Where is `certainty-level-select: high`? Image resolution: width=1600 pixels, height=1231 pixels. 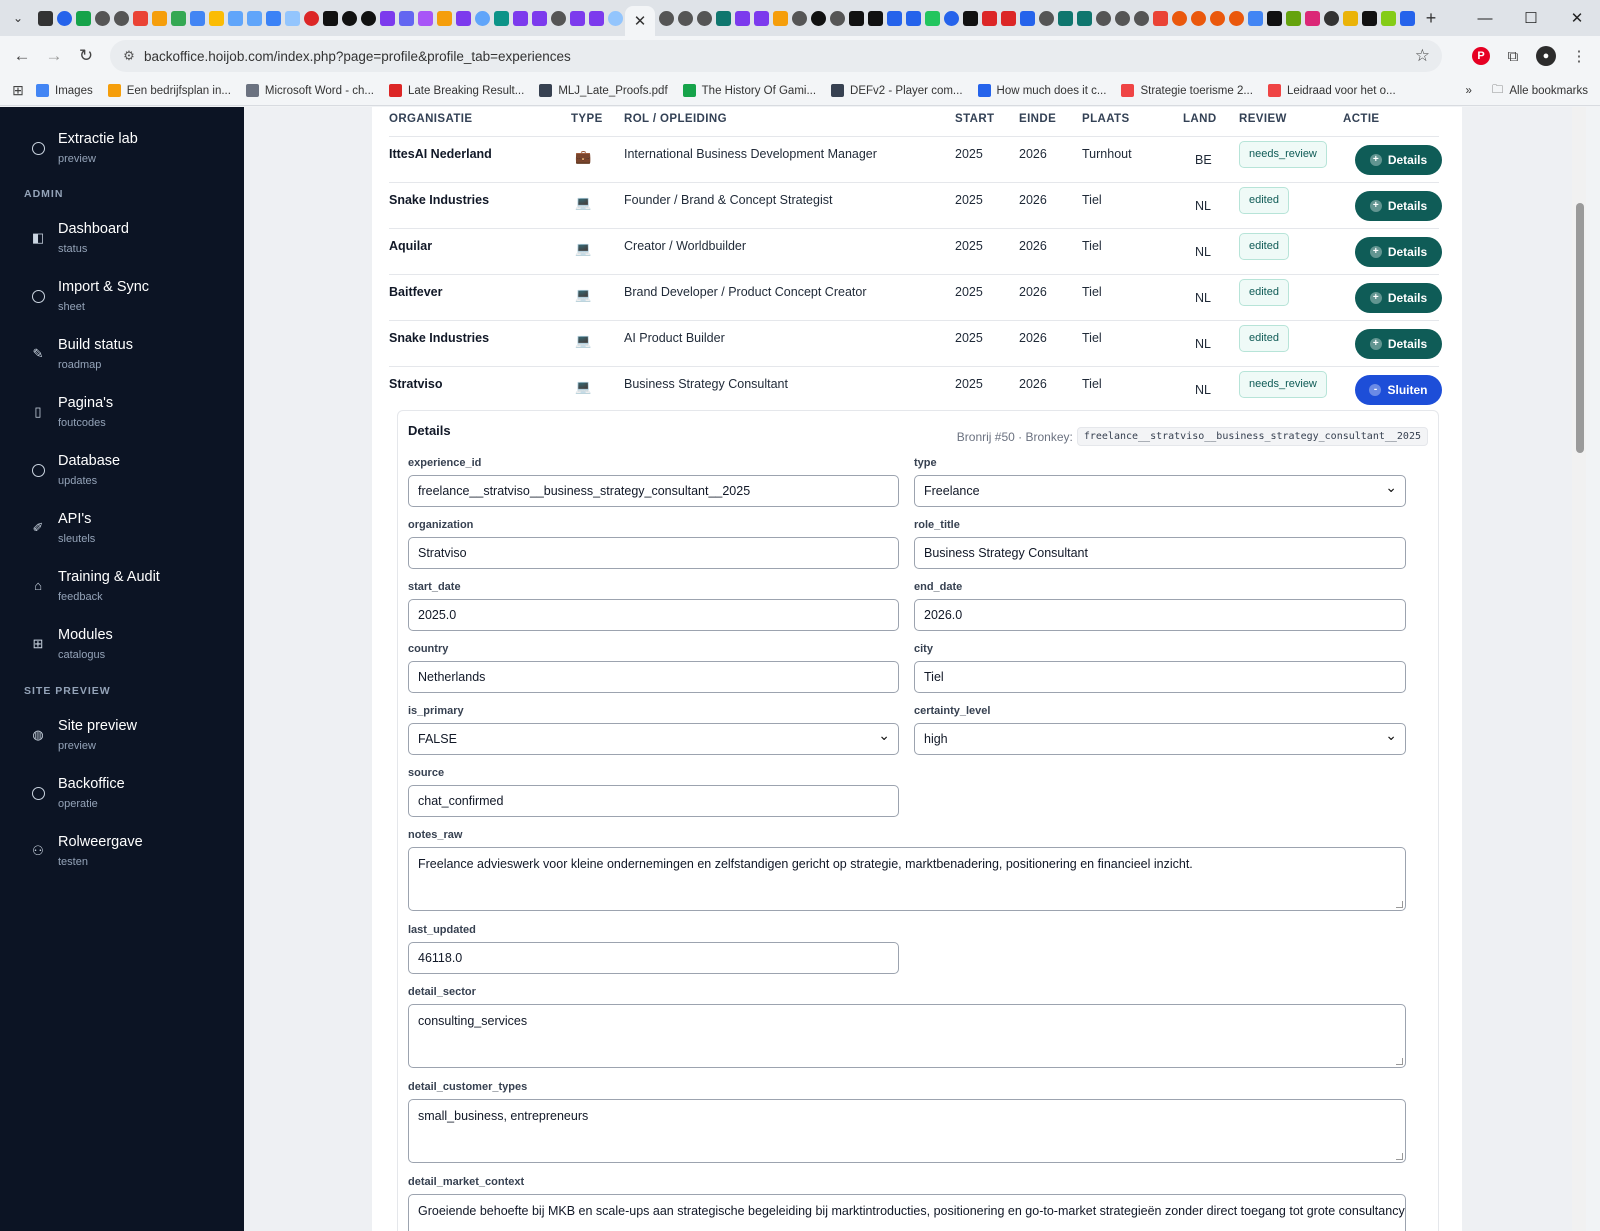
certainty-level-select: high is located at coordinates (1160, 739).